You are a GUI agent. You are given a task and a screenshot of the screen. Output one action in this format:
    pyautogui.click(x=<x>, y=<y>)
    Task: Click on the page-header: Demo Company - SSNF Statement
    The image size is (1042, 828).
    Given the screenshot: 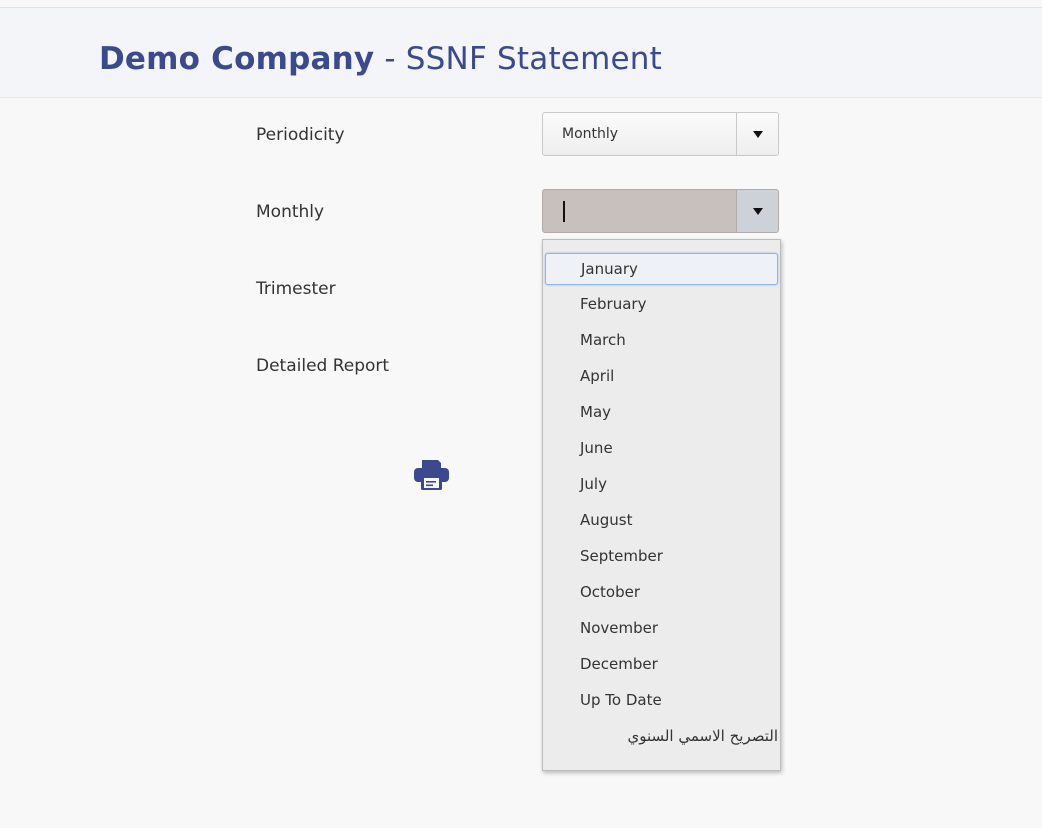 What is the action you would take?
    pyautogui.click(x=521, y=53)
    